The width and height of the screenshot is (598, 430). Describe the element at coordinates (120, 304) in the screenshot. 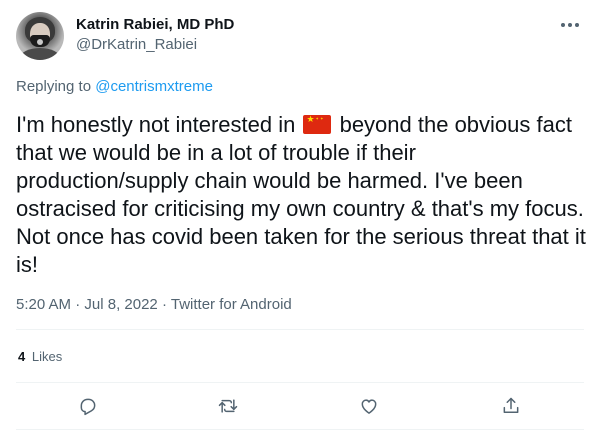

I see `tweet-date: Jul 8, 2022` at that location.